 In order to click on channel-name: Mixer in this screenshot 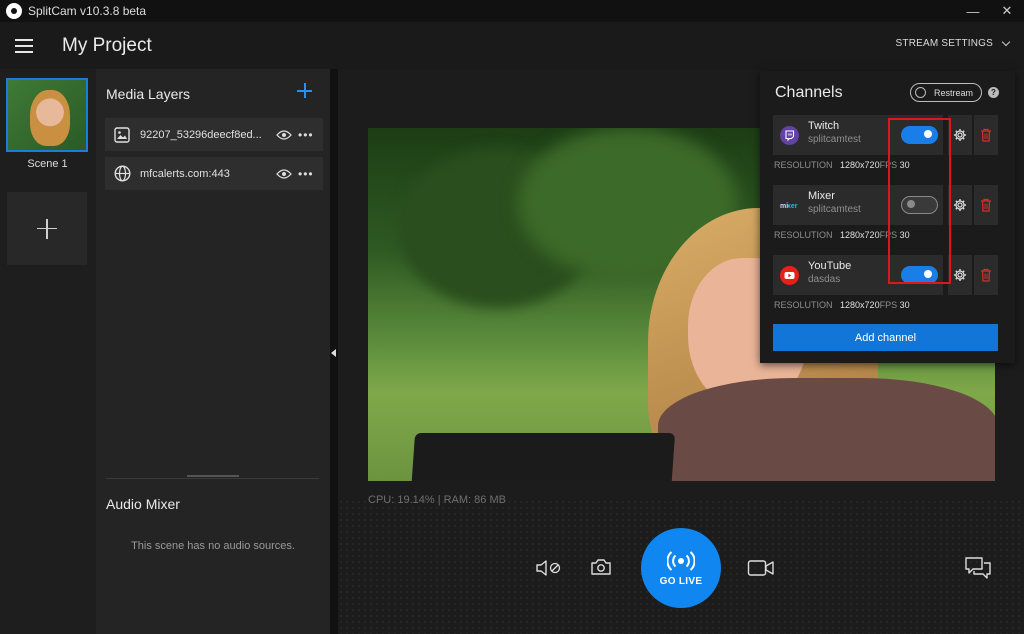, I will do `click(821, 196)`.